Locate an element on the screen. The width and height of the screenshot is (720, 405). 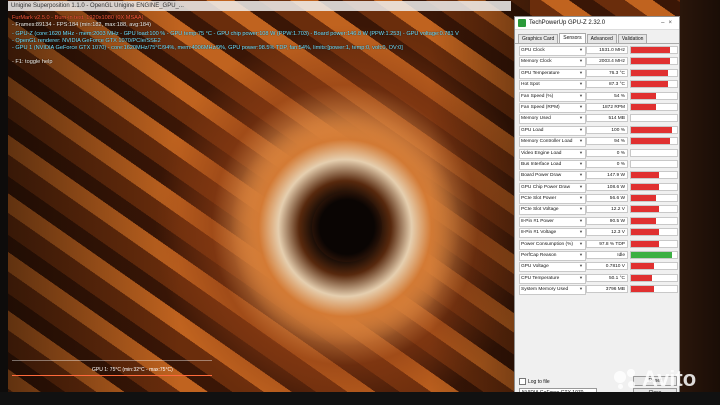
overlay-help-line: - F1: toggle help is located at coordinates (32, 62).